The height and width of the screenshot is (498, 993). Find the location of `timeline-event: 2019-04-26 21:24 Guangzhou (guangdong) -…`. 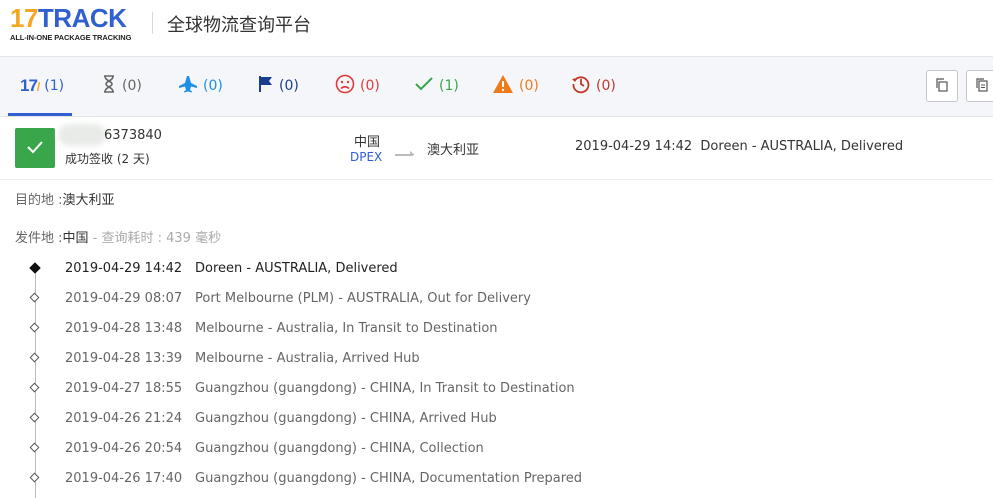

timeline-event: 2019-04-26 21:24 Guangzhou (guangdong) -… is located at coordinates (496, 419).